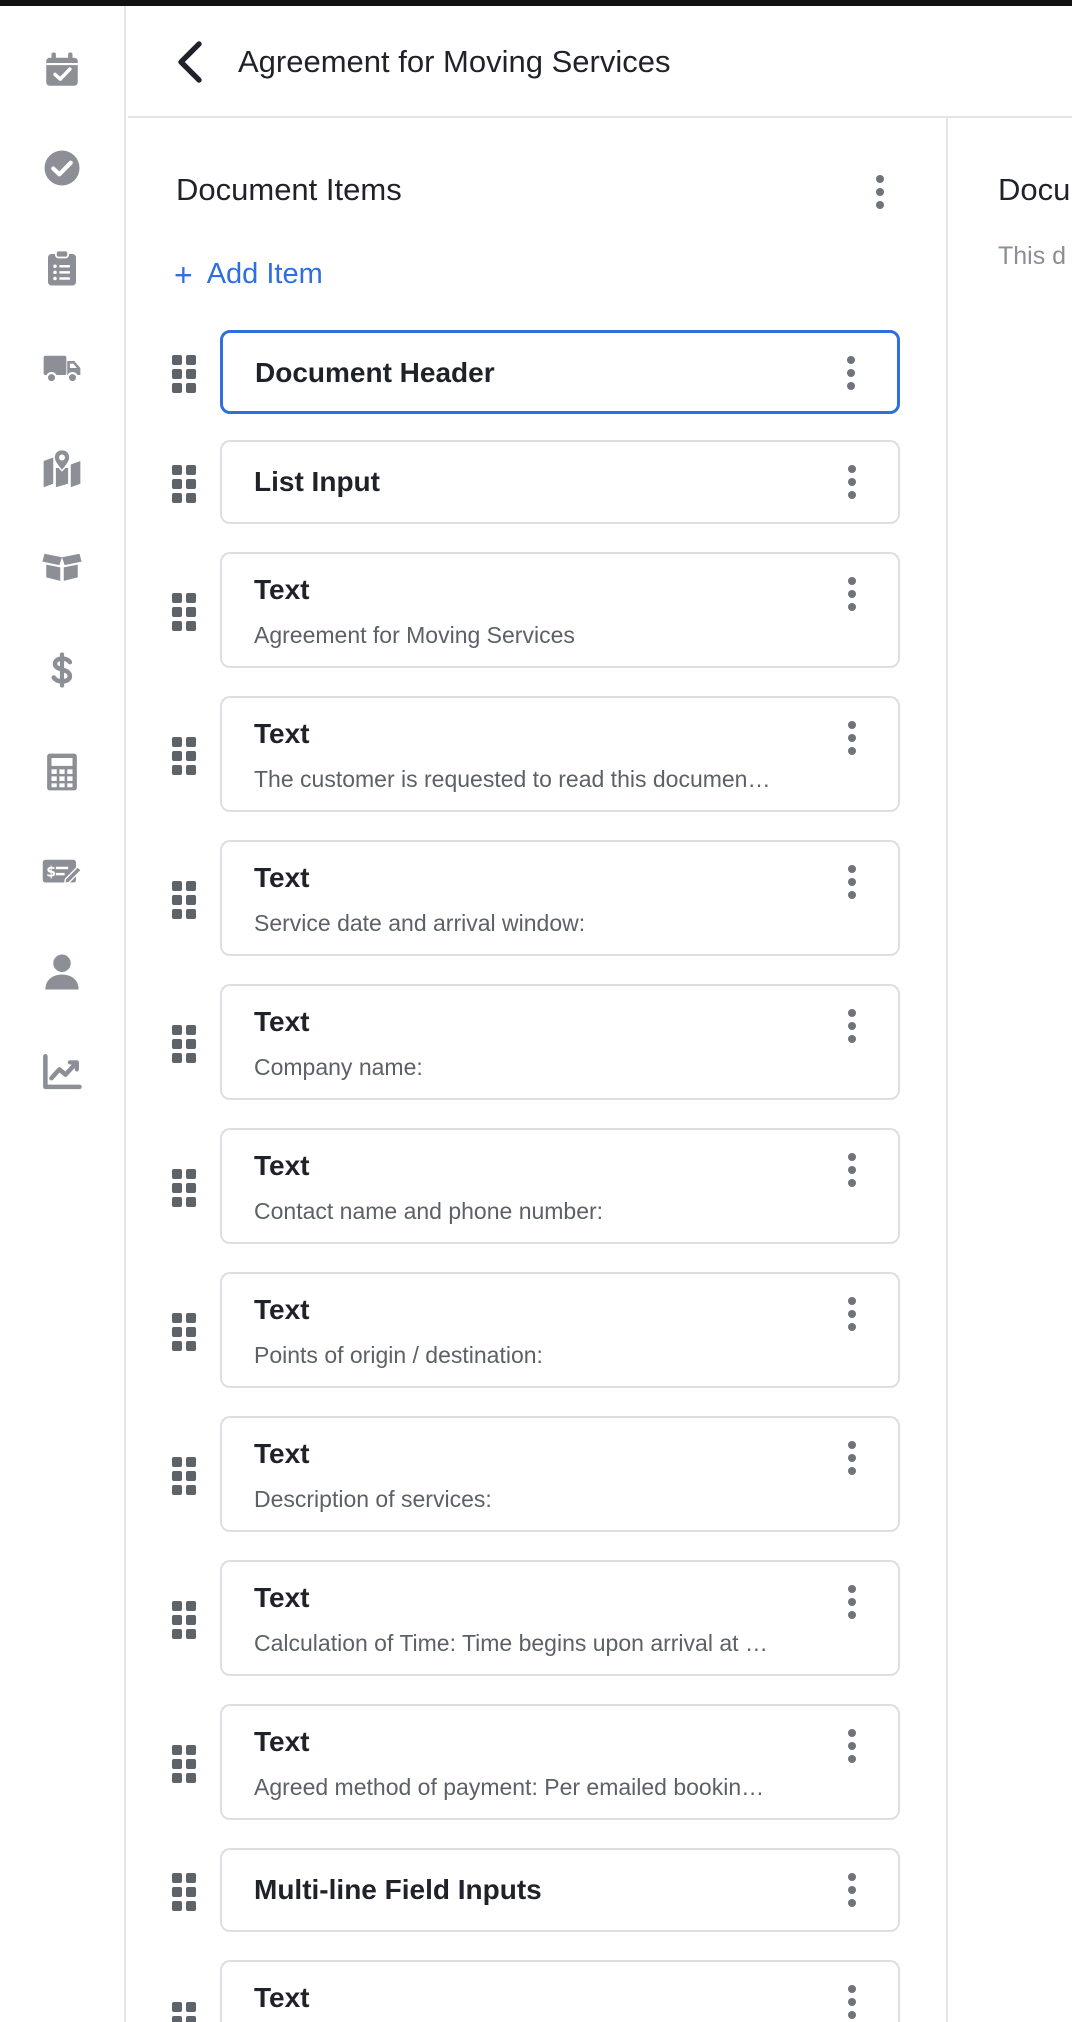  What do you see at coordinates (560, 1330) in the screenshot?
I see `document-item-card: Text Points of origin / destination:` at bounding box center [560, 1330].